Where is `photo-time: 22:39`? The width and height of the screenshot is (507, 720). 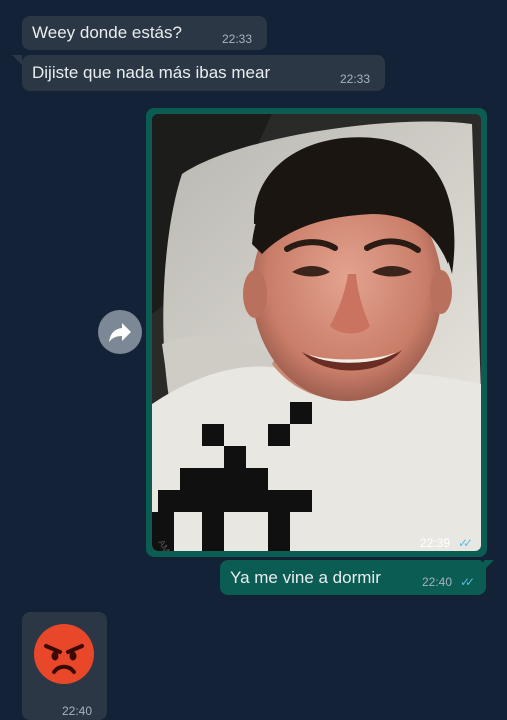
photo-time: 22:39 is located at coordinates (435, 543).